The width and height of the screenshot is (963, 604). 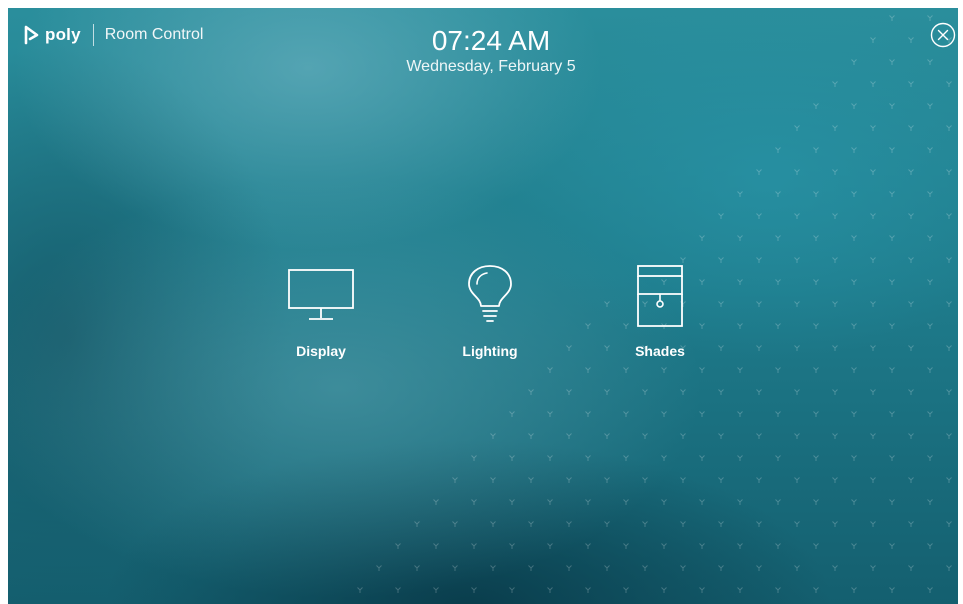 What do you see at coordinates (491, 40) in the screenshot?
I see `clock-time: 07:24 AM` at bounding box center [491, 40].